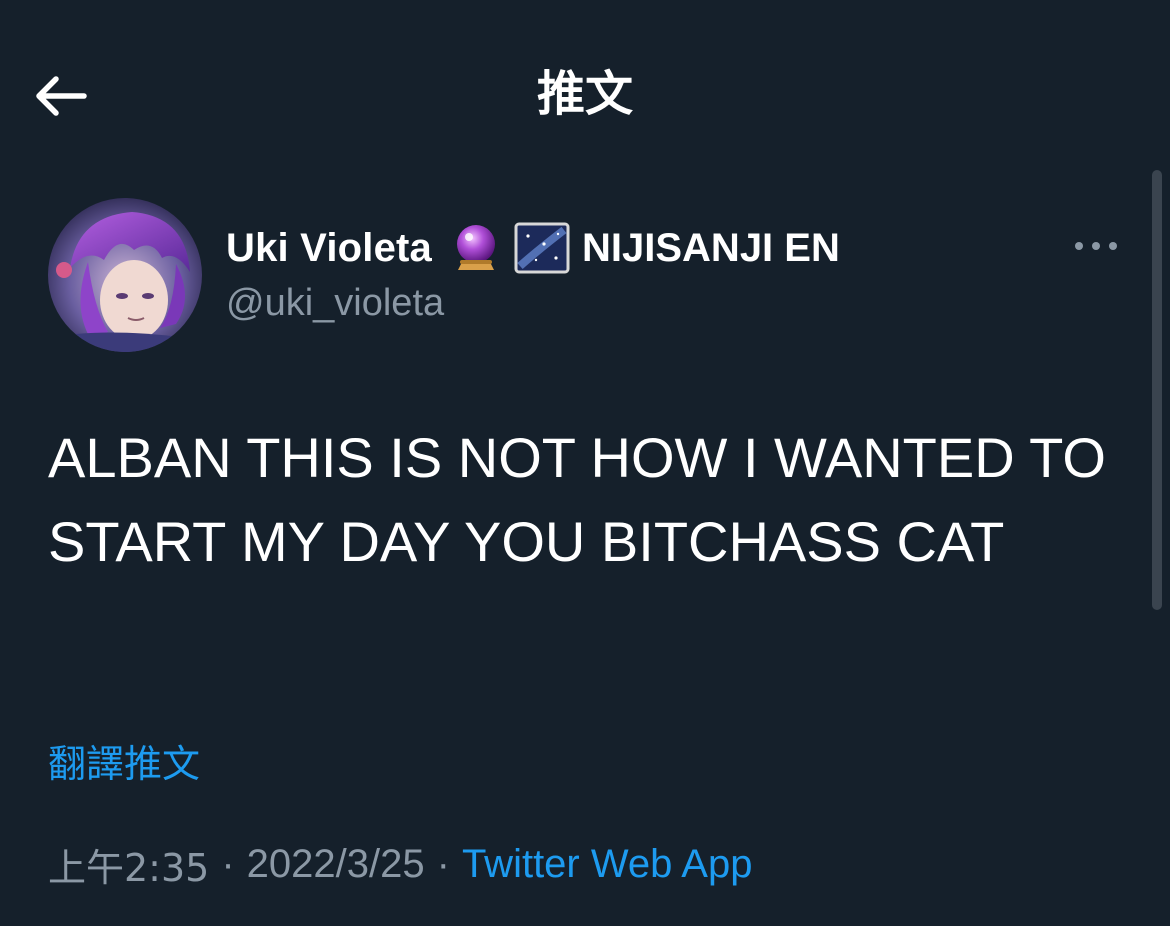  Describe the element at coordinates (711, 247) in the screenshot. I see `author-org-name: NIJISANJI EN` at that location.